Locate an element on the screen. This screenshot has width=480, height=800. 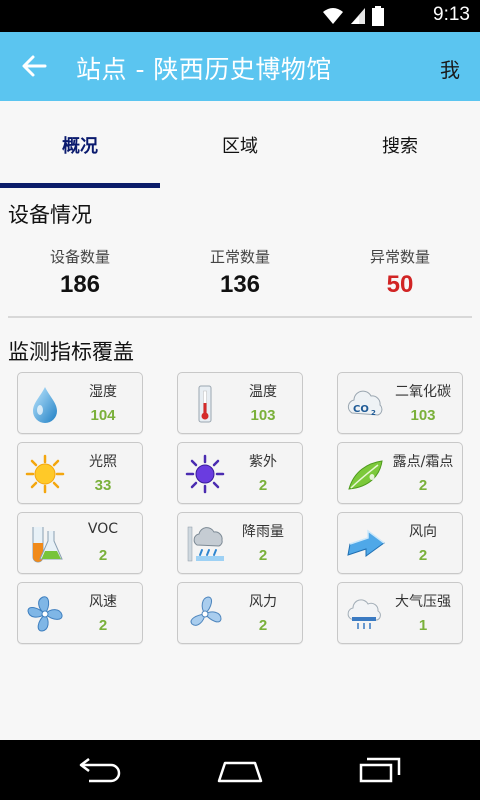
leaf-drop-icon is located at coordinates (365, 475).